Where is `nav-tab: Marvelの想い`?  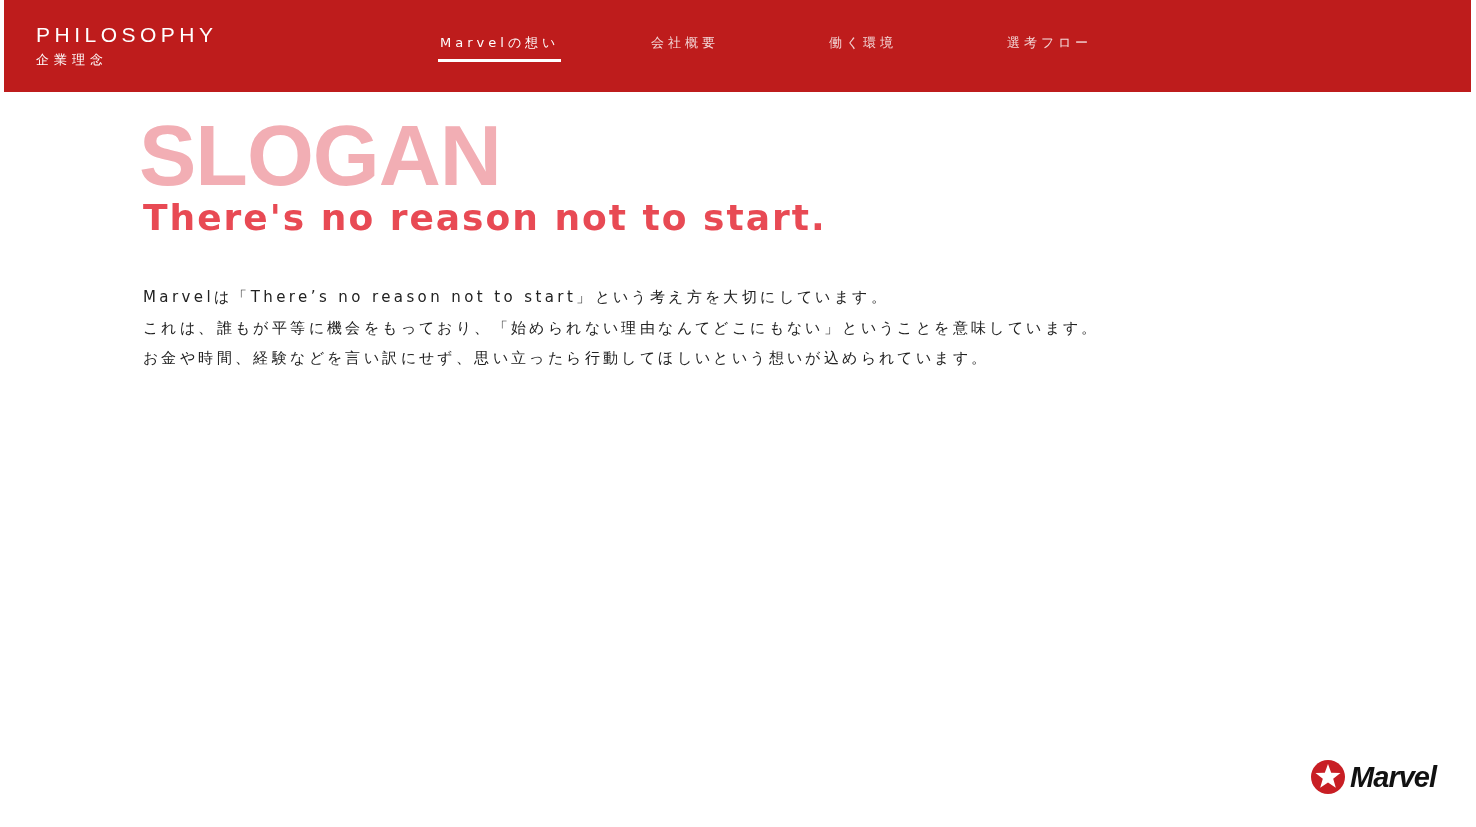
nav-tab: Marvelの想い is located at coordinates (499, 46).